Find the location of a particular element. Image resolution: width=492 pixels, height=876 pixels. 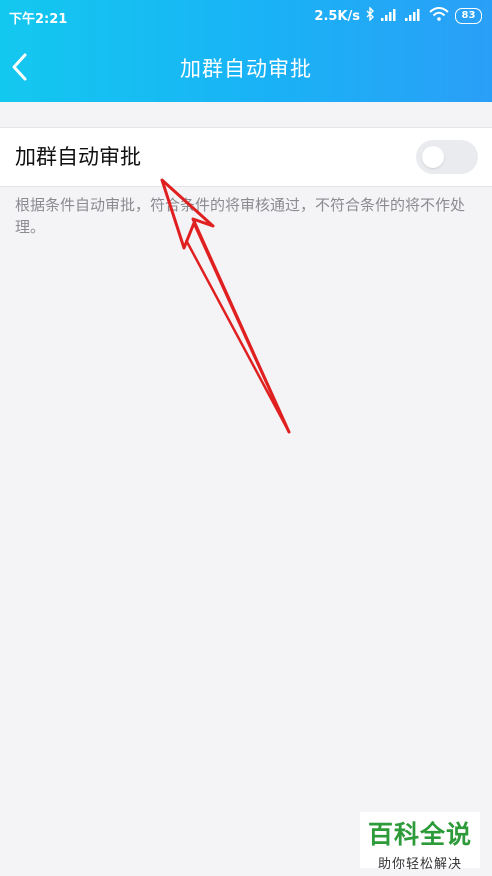

page-title: 加群自动审批 is located at coordinates (246, 69).